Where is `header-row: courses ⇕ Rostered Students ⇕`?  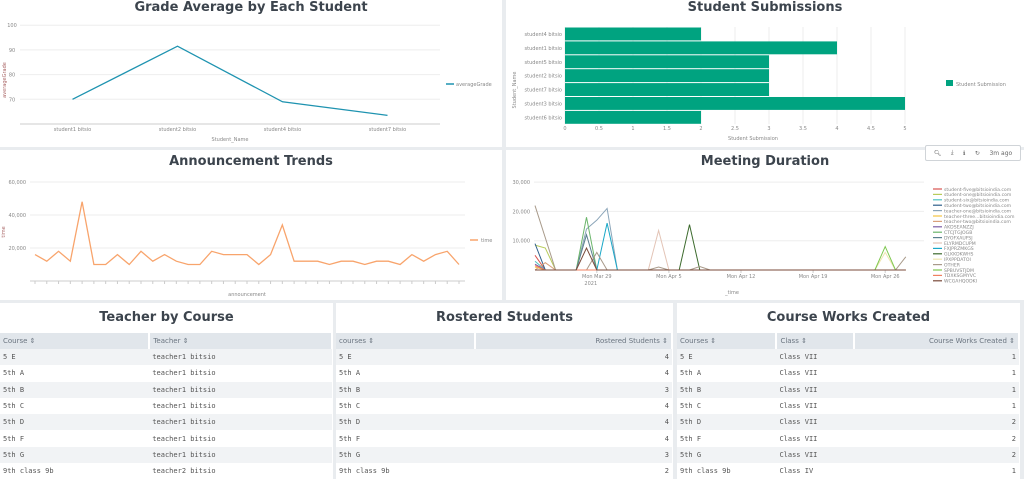 header-row: courses ⇕ Rostered Students ⇕ is located at coordinates (505, 341).